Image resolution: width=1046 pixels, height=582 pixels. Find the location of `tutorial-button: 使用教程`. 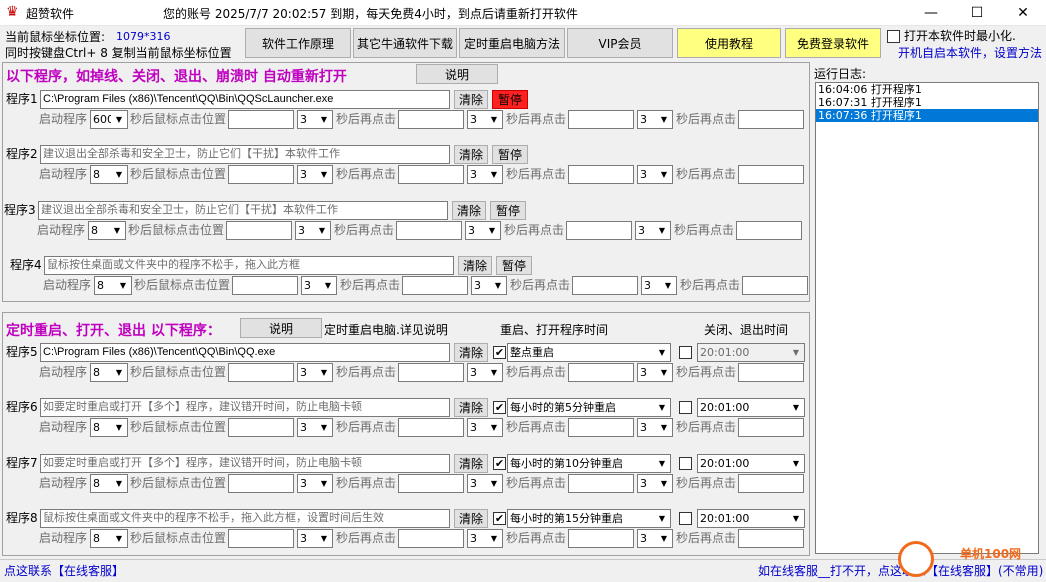

tutorial-button: 使用教程 is located at coordinates (729, 43).